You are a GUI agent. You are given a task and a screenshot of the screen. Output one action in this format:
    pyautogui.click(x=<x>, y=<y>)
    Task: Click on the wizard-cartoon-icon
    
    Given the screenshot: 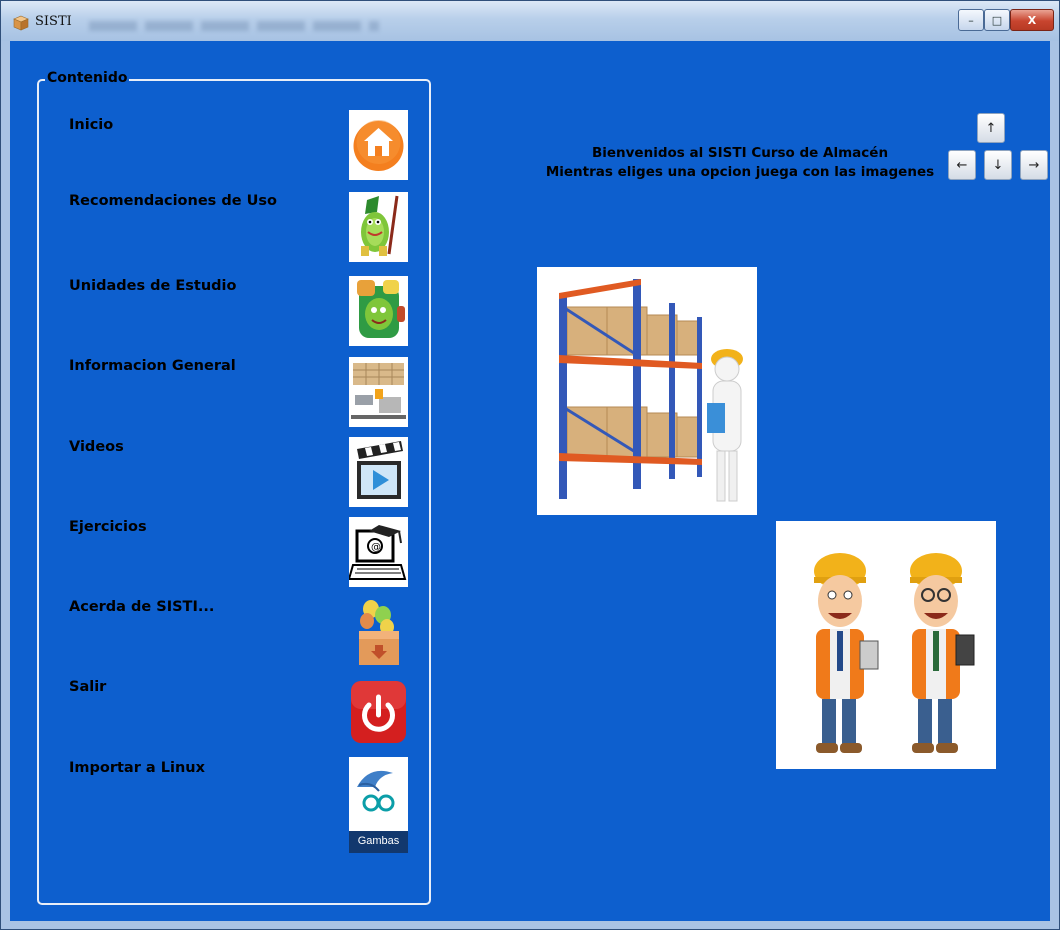 What is the action you would take?
    pyautogui.click(x=378, y=227)
    